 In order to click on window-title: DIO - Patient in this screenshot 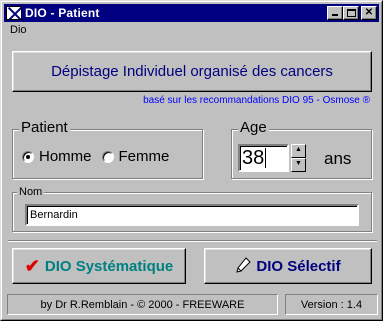, I will do `click(62, 13)`.